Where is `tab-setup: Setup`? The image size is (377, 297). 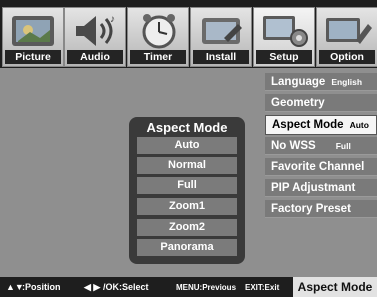 tab-setup: Setup is located at coordinates (284, 37).